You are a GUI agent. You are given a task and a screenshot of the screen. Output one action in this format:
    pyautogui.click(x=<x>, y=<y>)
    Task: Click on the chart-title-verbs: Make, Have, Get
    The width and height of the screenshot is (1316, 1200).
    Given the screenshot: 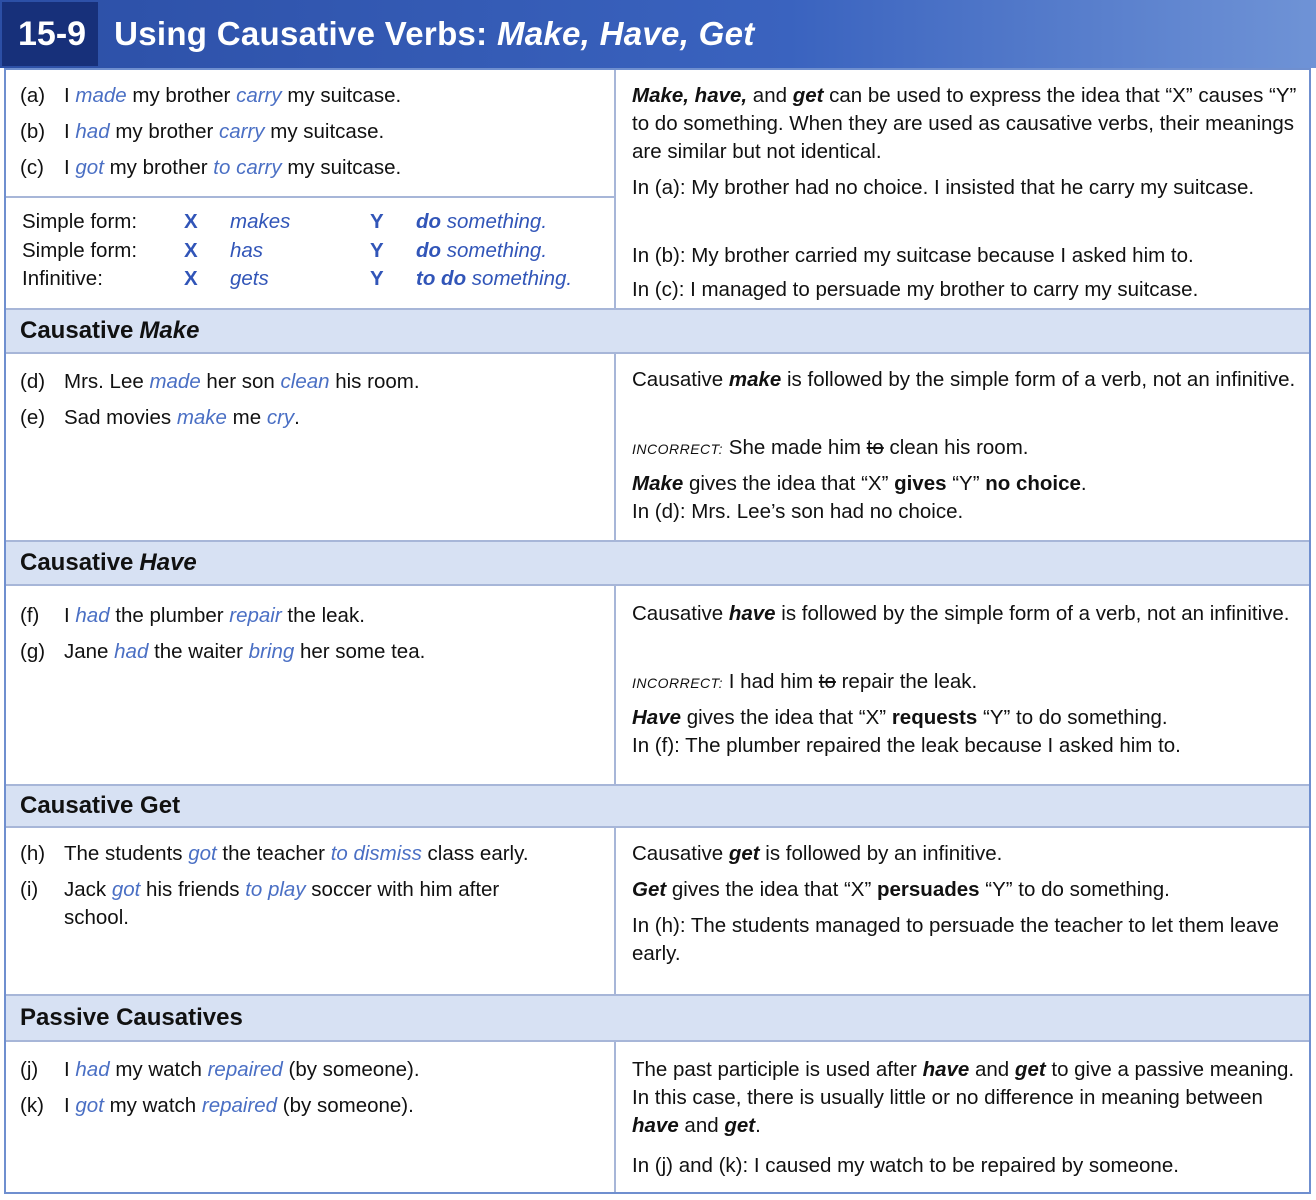 What is the action you would take?
    pyautogui.click(x=625, y=33)
    